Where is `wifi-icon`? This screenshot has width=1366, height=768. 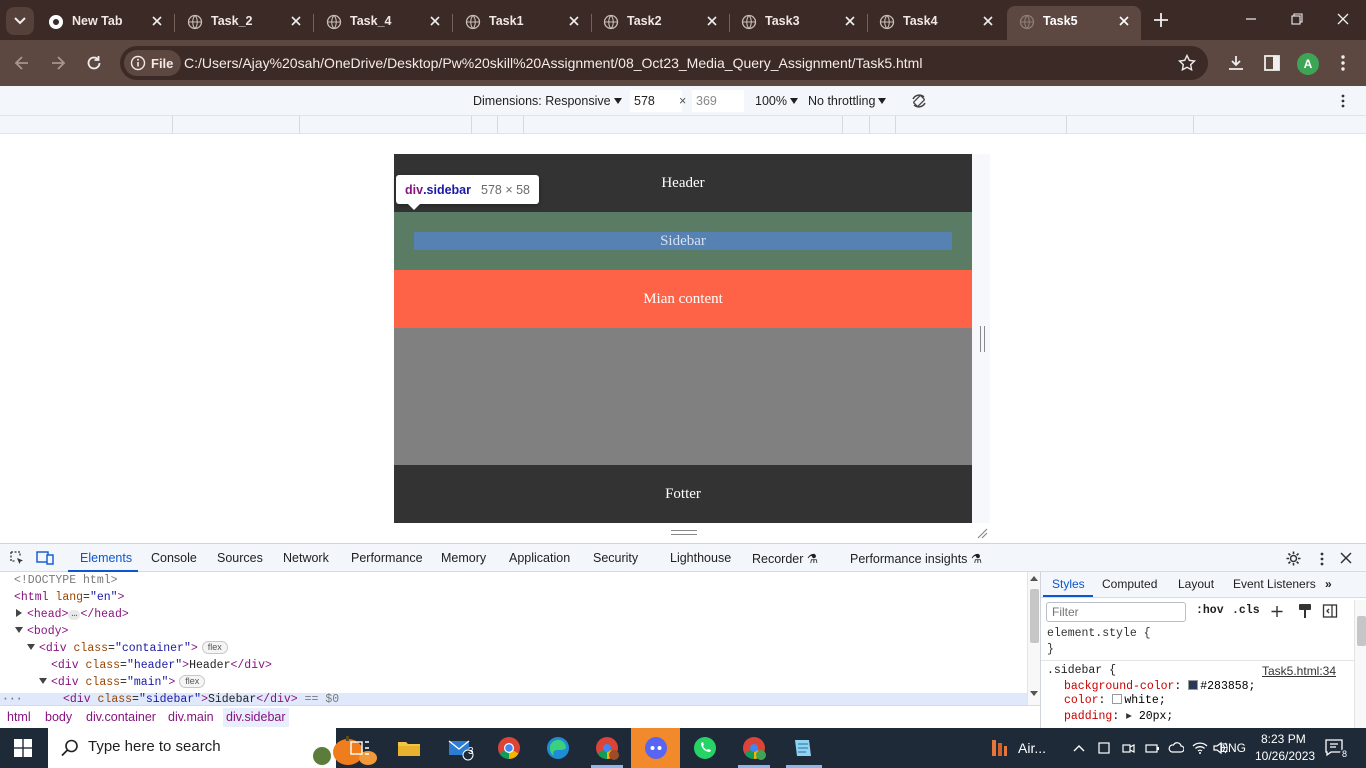
wifi-icon is located at coordinates (1200, 748).